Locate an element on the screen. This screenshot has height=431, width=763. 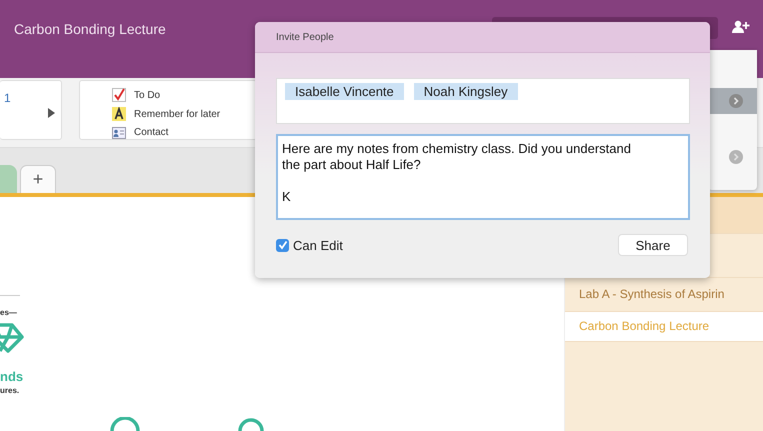
tag-label: Contact is located at coordinates (151, 132).